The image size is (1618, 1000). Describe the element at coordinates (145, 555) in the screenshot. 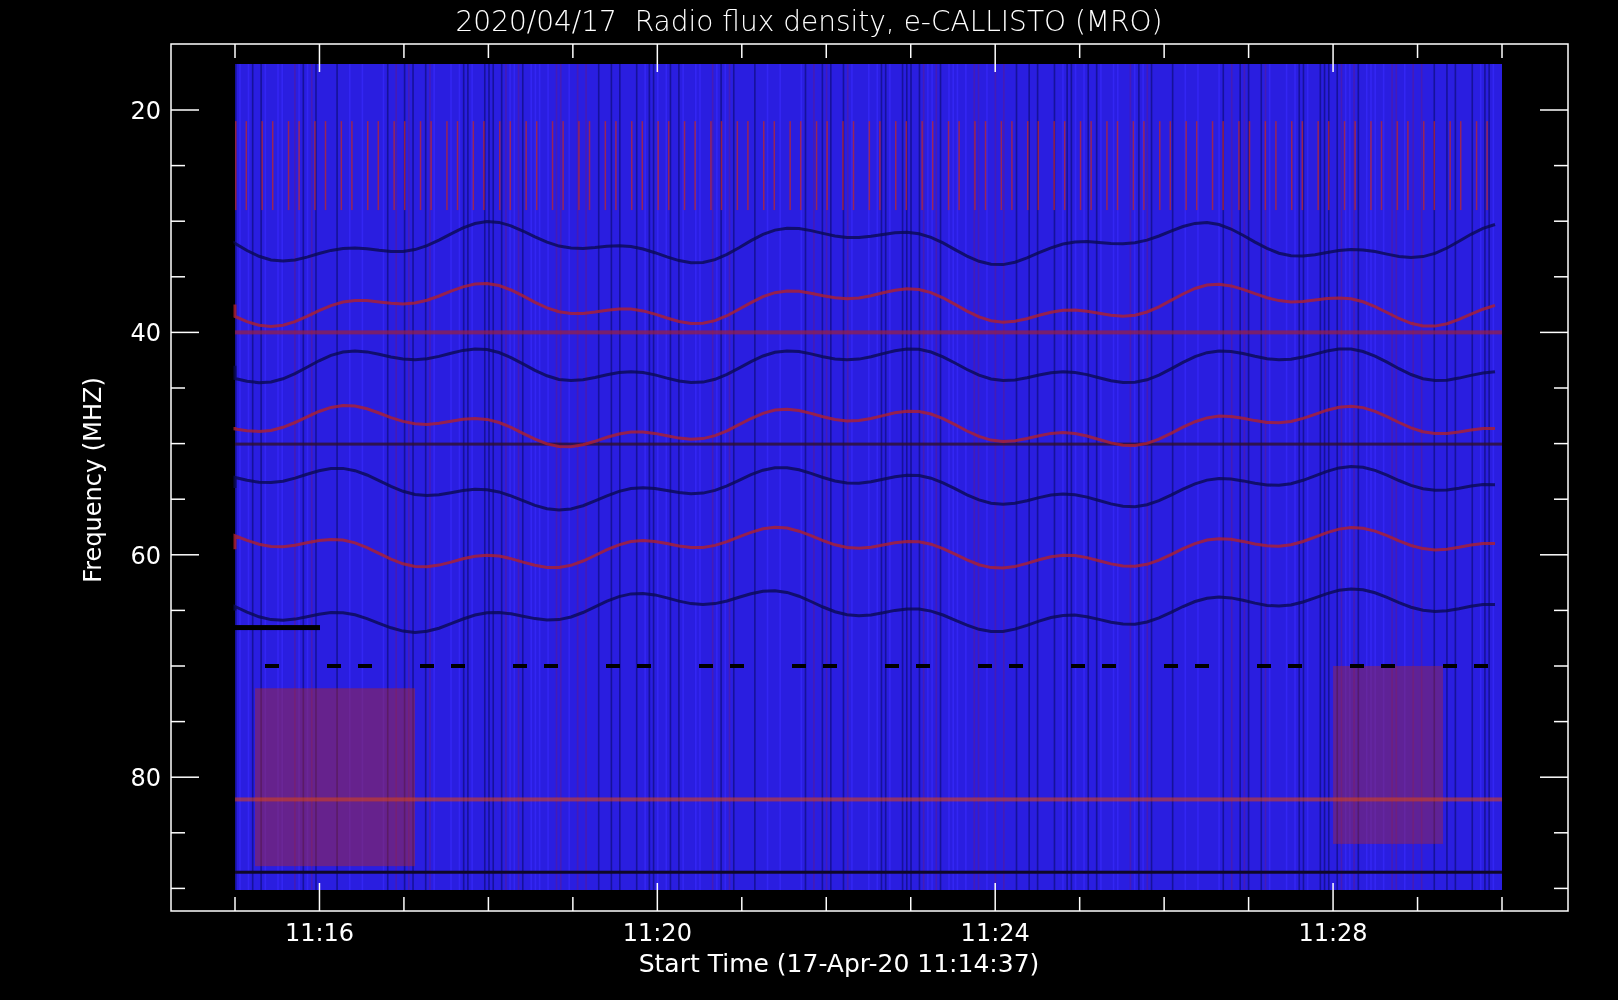

I see `y-tick-label: 60` at that location.